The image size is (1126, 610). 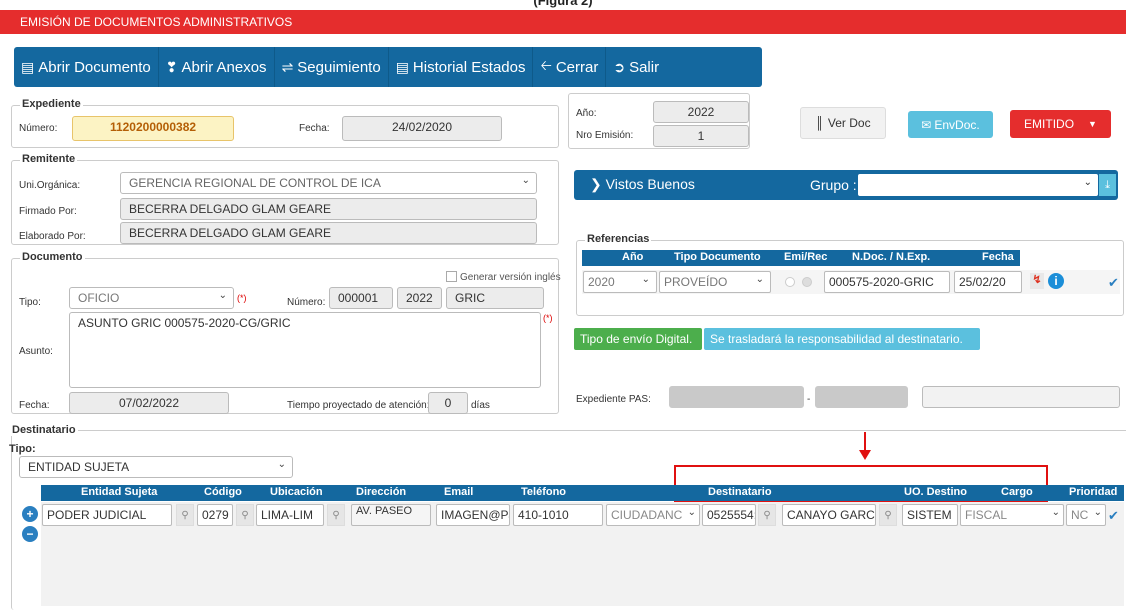 What do you see at coordinates (223, 492) in the screenshot?
I see `dest-col-codigo: Código` at bounding box center [223, 492].